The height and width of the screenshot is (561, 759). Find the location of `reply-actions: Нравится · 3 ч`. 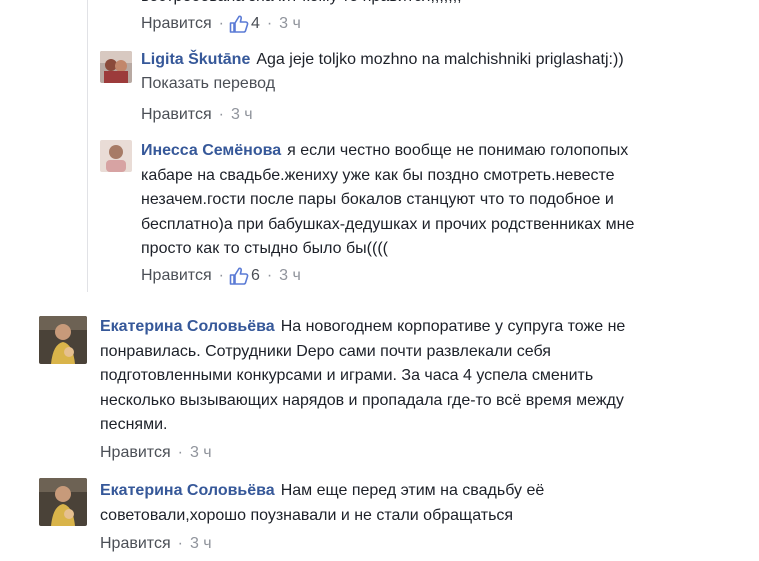

reply-actions: Нравится · 3 ч is located at coordinates (197, 115).